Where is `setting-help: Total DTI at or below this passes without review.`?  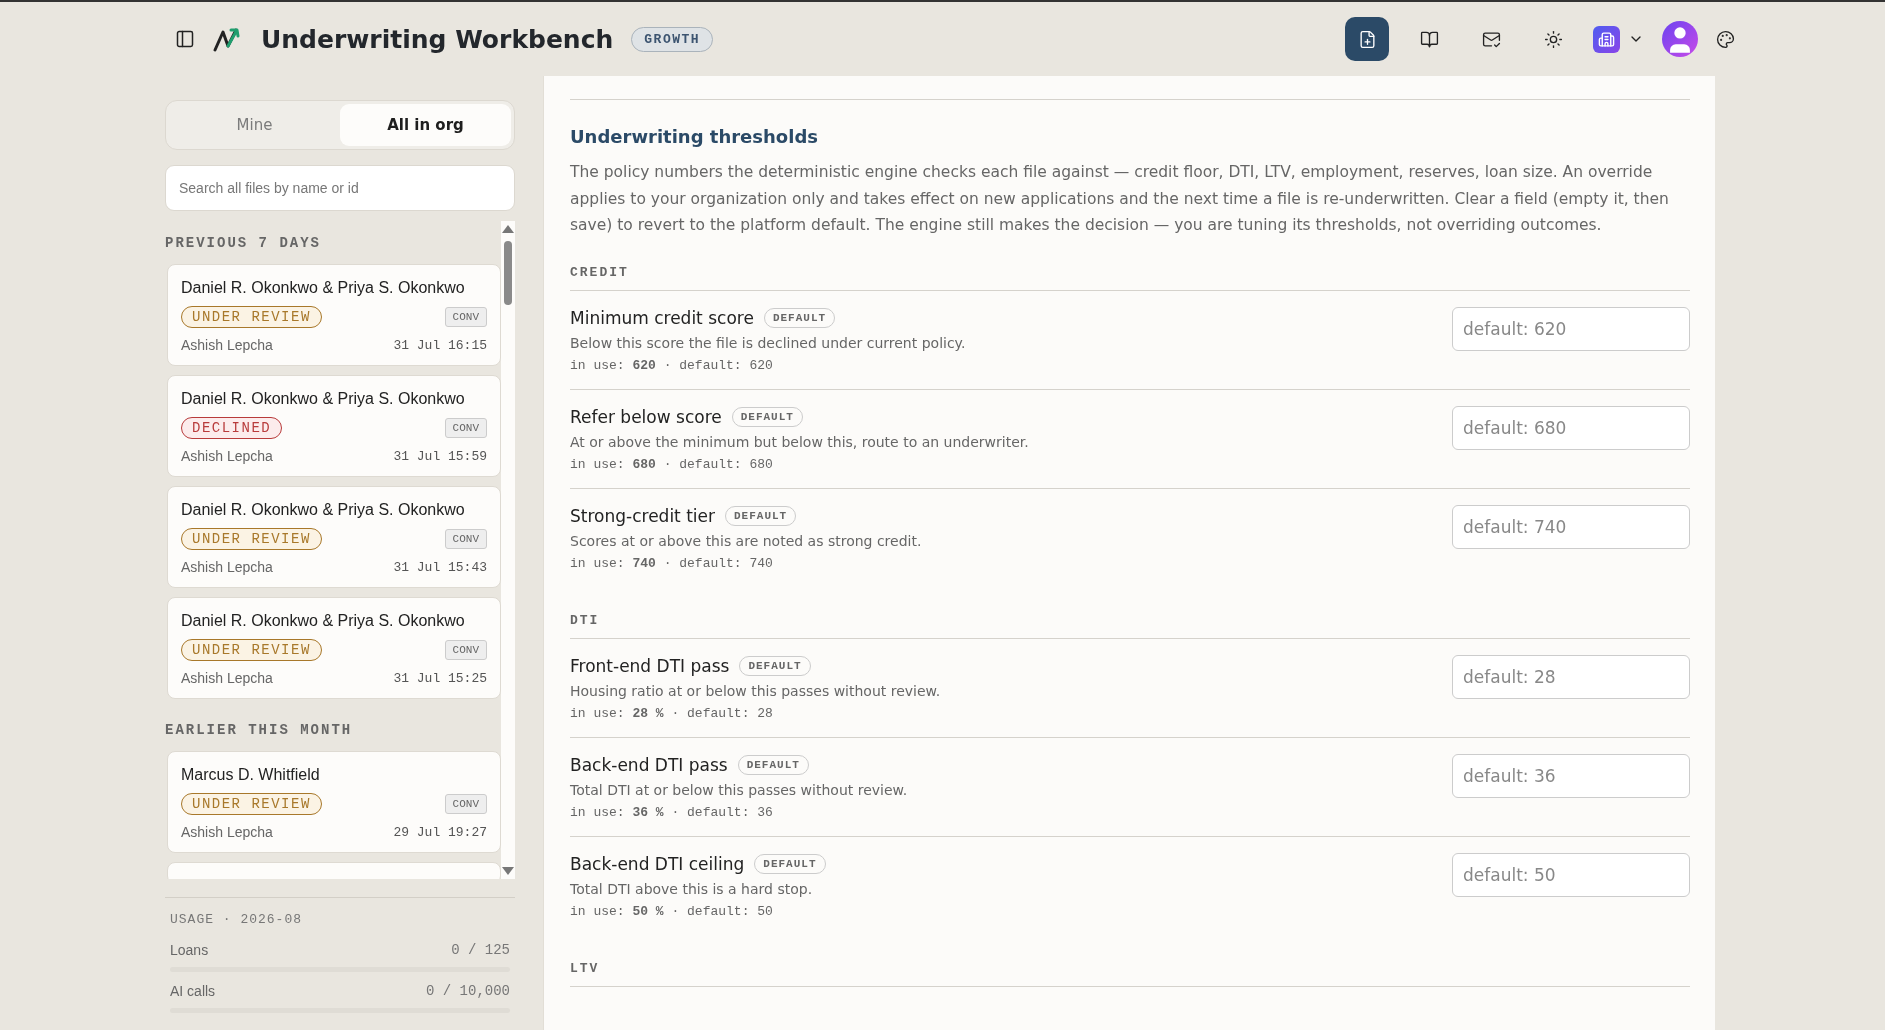 setting-help: Total DTI at or below this passes without review. is located at coordinates (739, 789).